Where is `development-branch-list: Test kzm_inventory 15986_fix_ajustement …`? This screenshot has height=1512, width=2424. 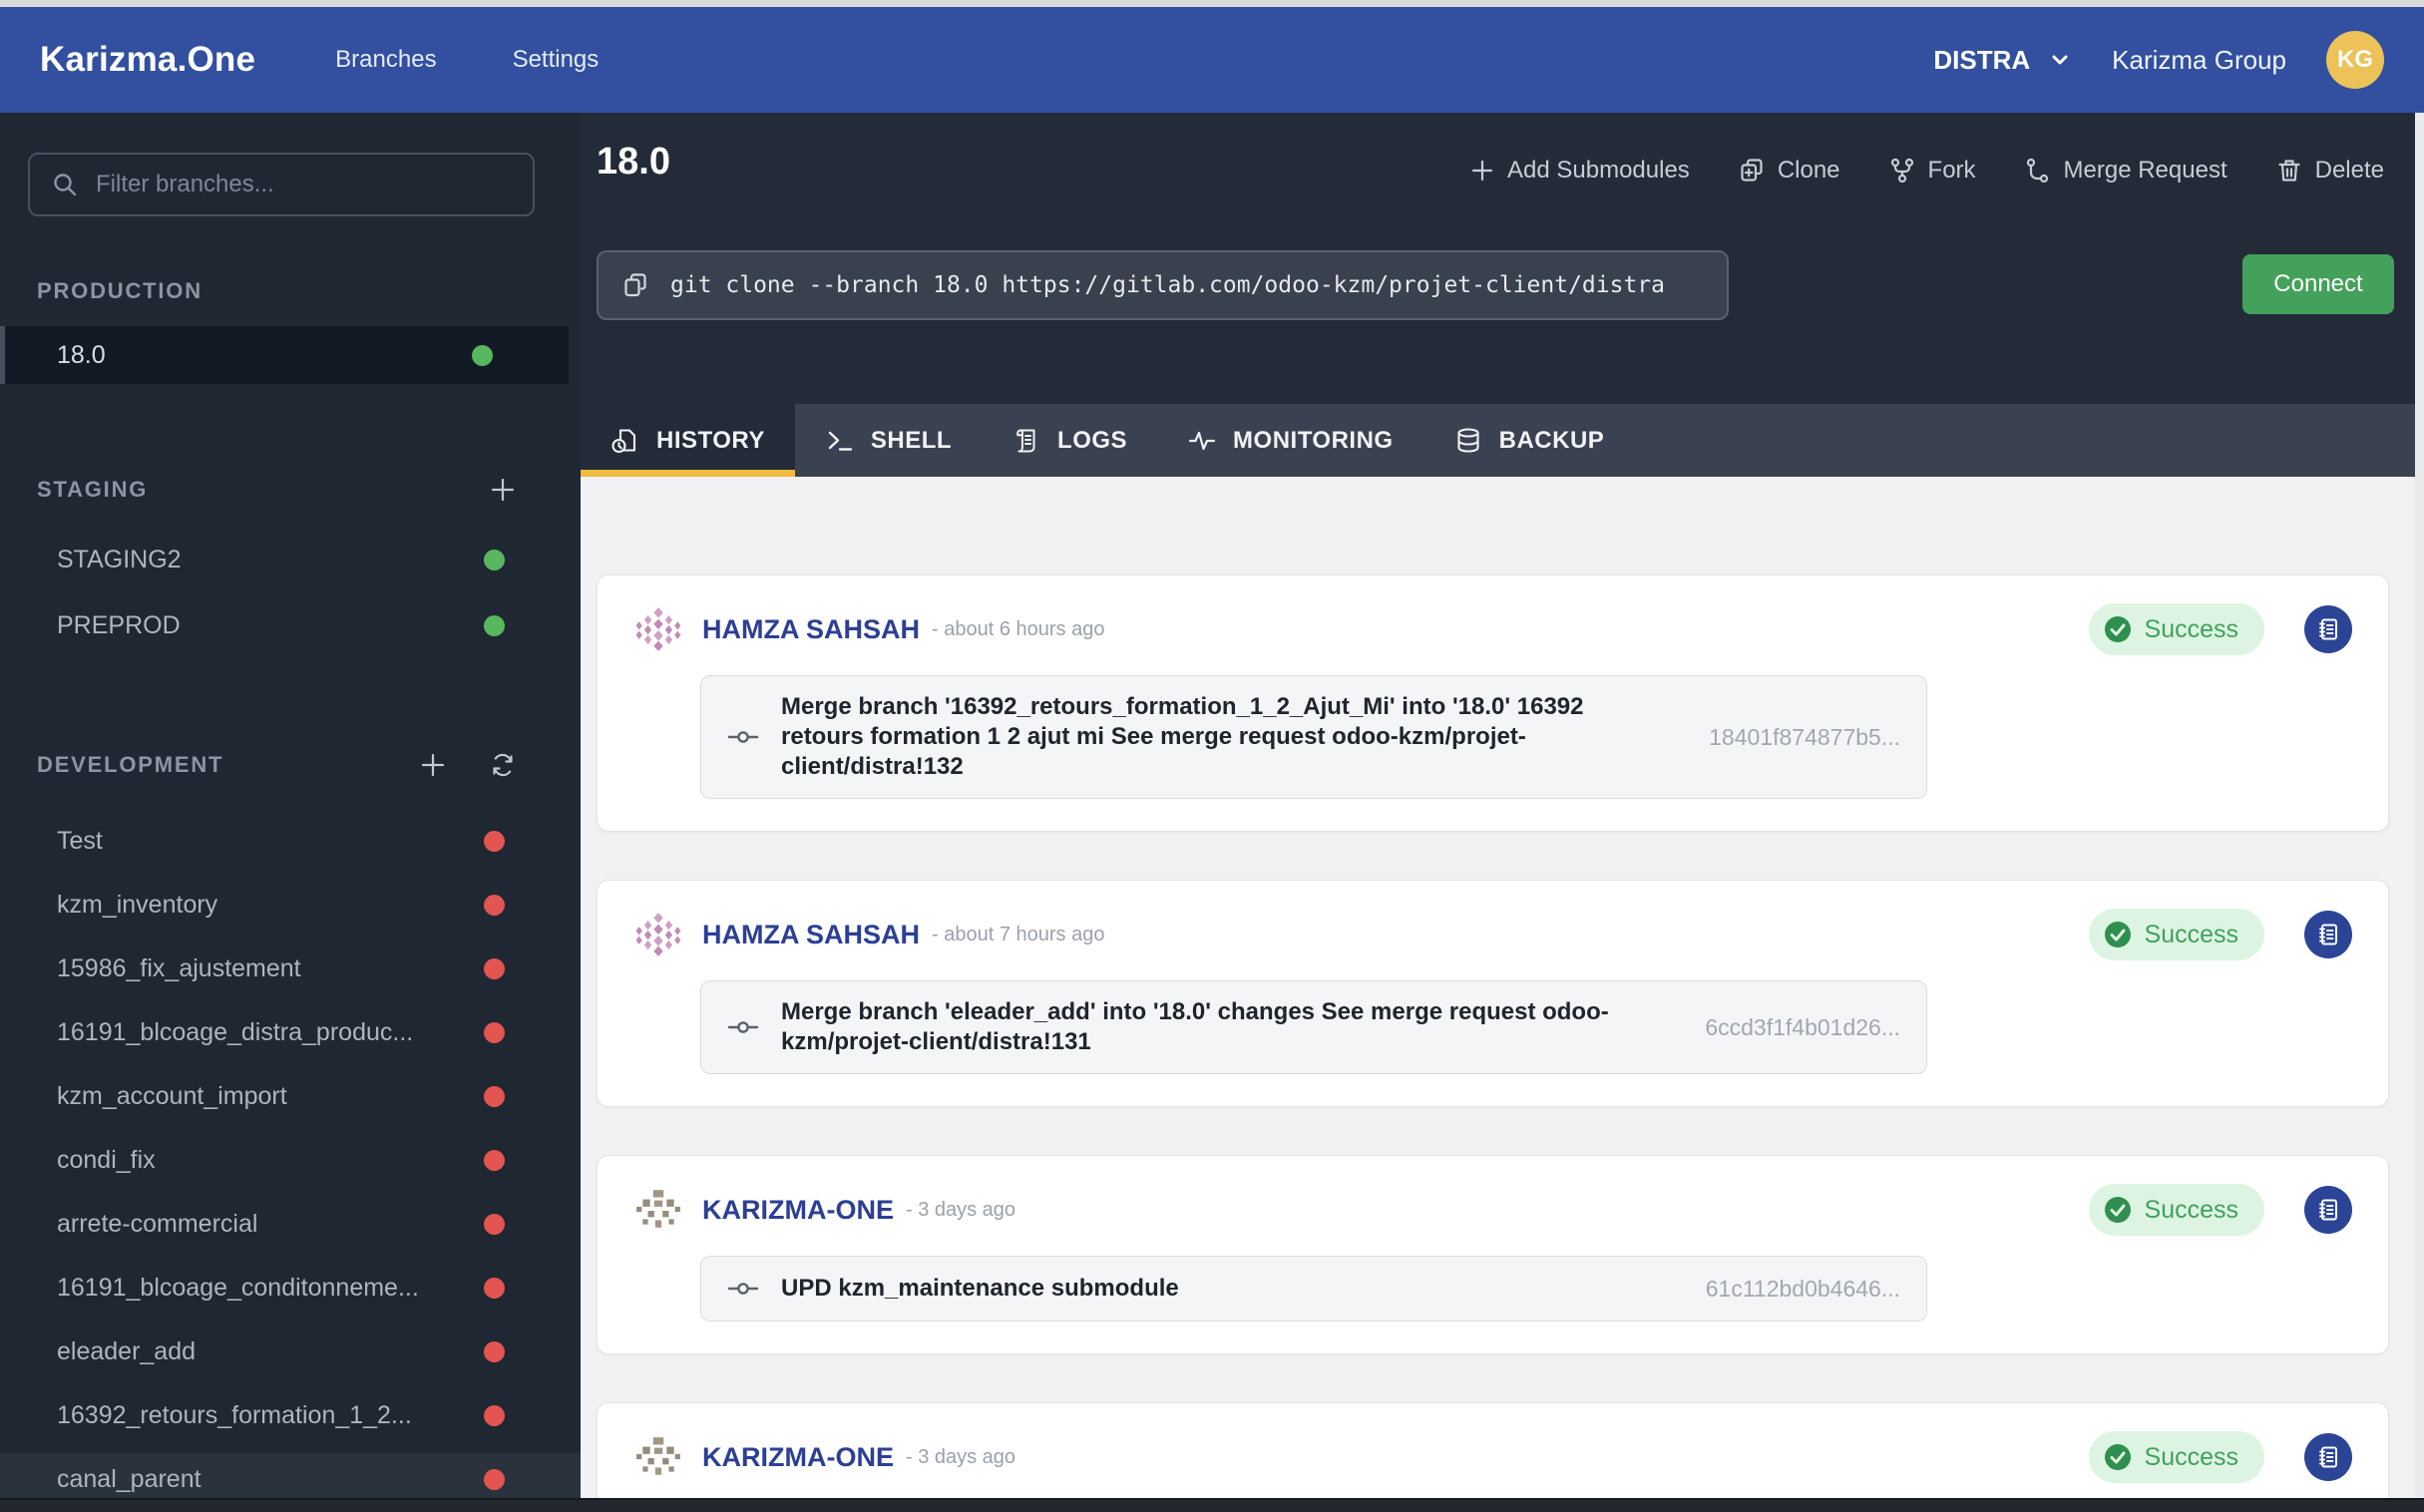 development-branch-list: Test kzm_inventory 15986_fix_ajustement … is located at coordinates (290, 1156).